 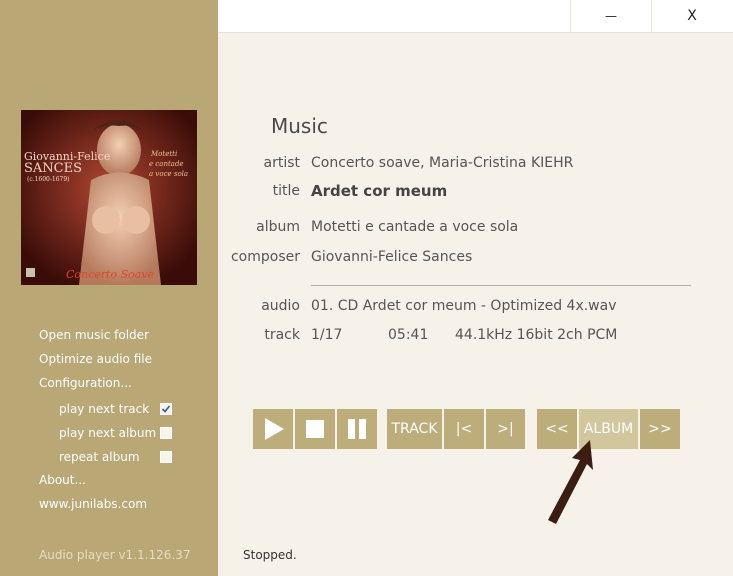 I want to click on stop-button, so click(x=315, y=429).